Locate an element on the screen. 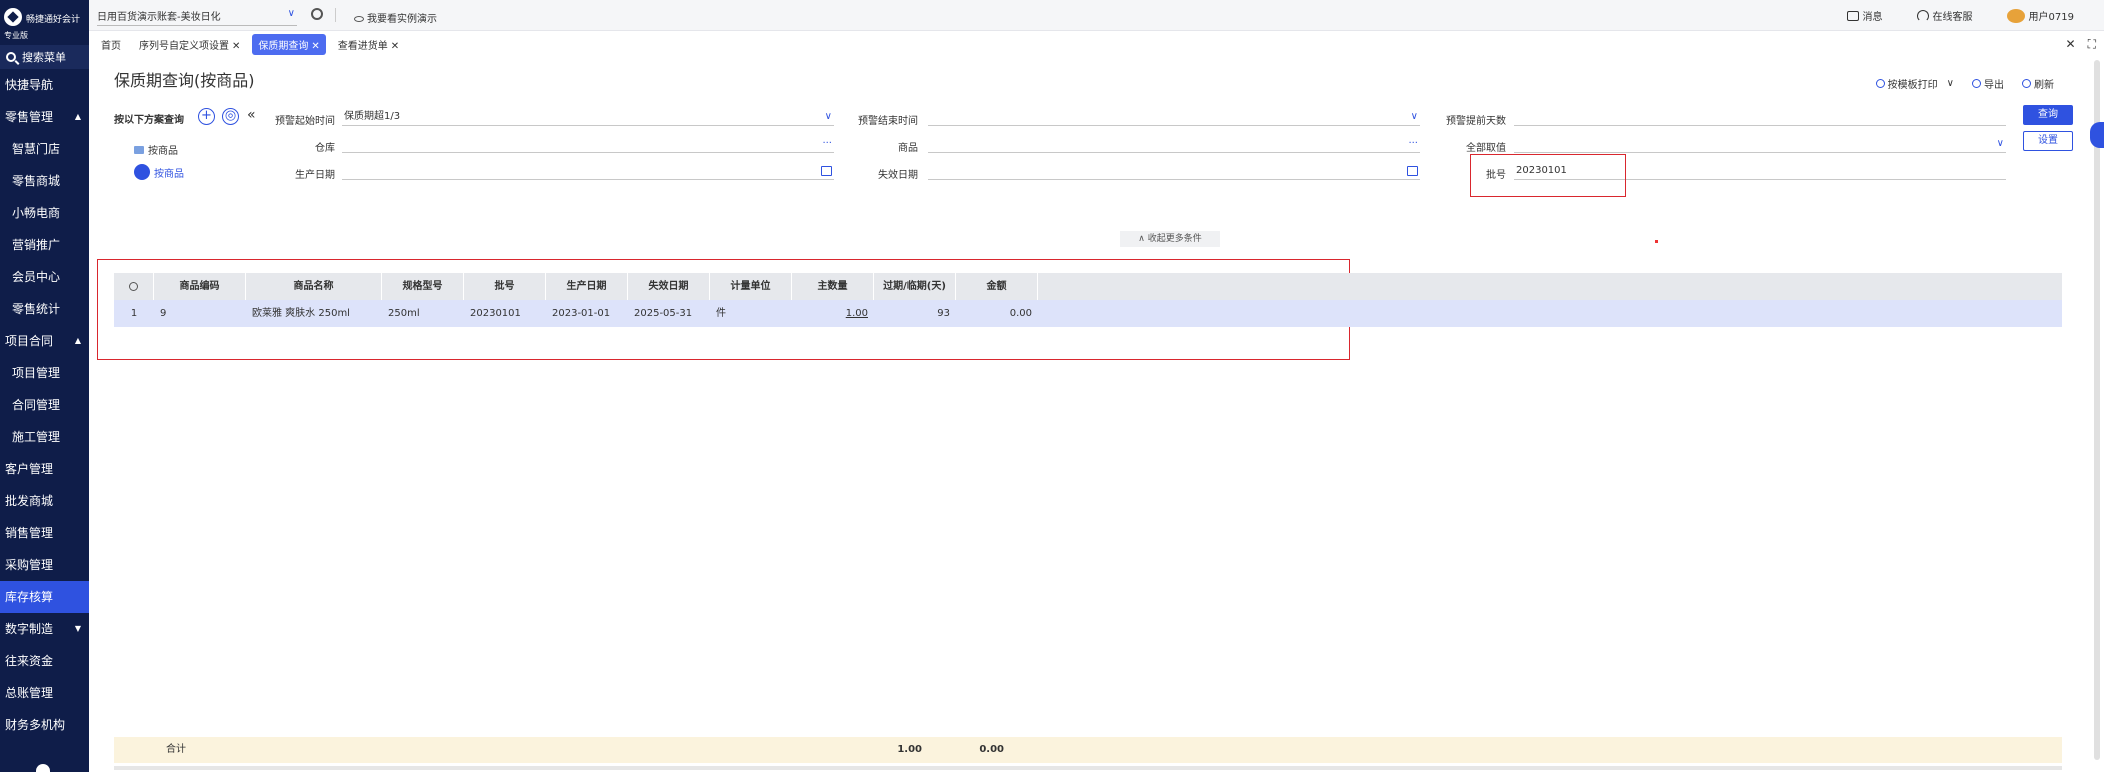 The width and height of the screenshot is (2104, 772). assistant-icon is located at coordinates (2097, 135).